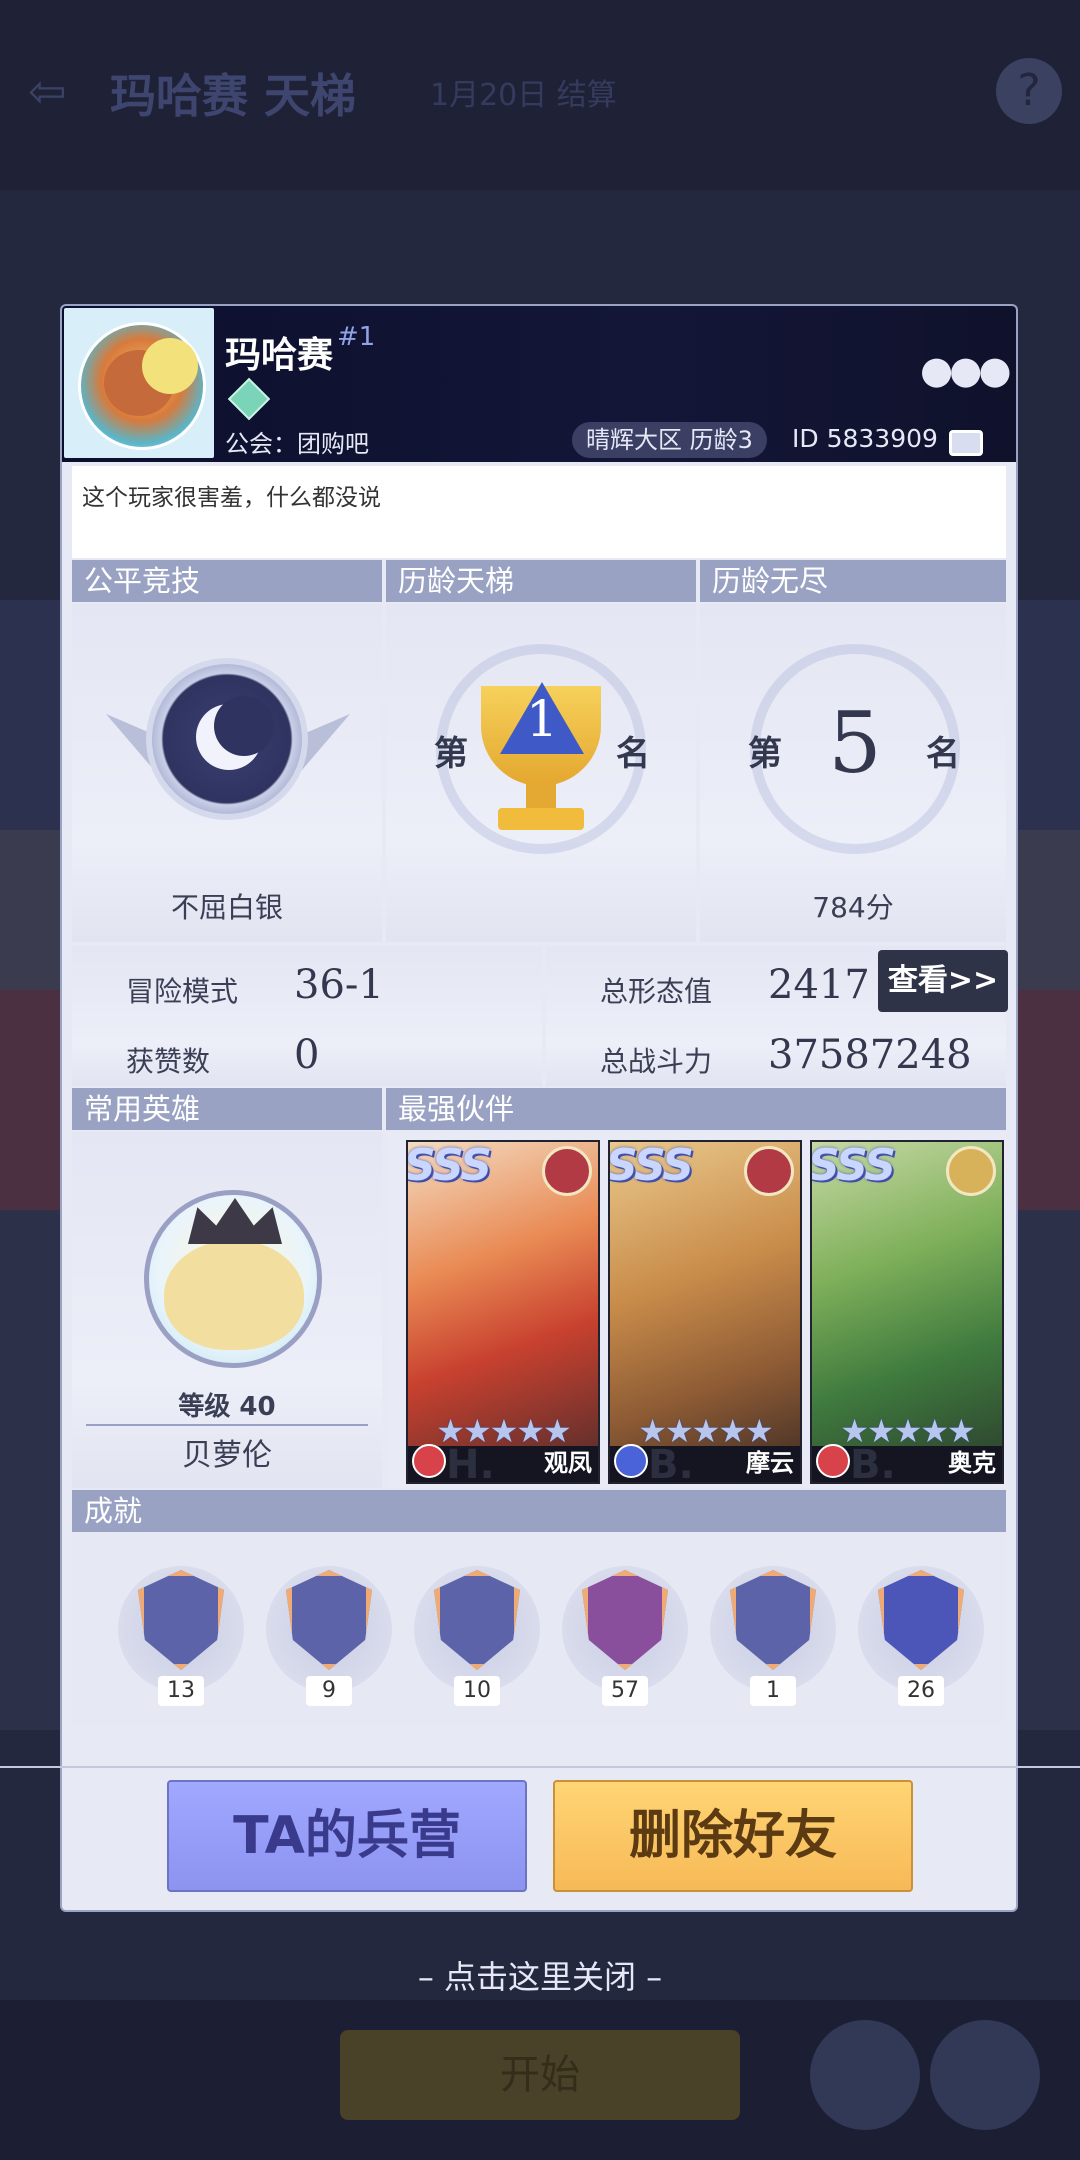  Describe the element at coordinates (542, 719) in the screenshot. I see `ladder-rank-number: 1` at that location.